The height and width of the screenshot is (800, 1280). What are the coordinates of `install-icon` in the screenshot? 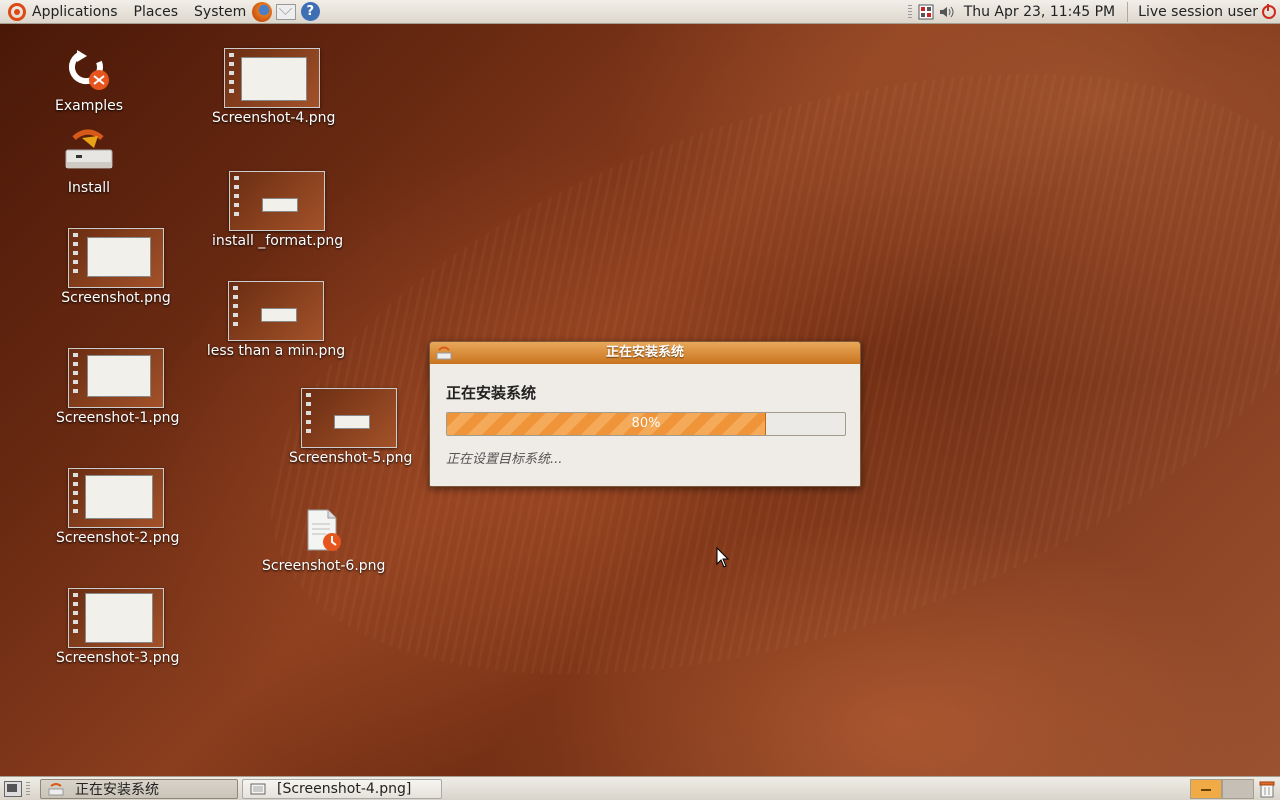 It's located at (89, 149).